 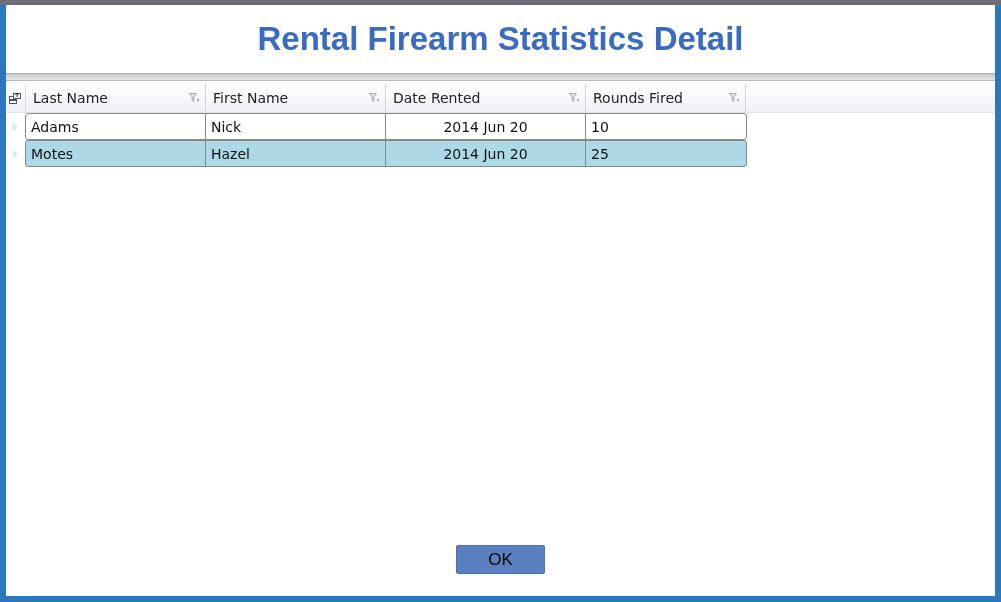 I want to click on table-row: Adams Nick 2014 Jun 20 10, so click(x=386, y=126).